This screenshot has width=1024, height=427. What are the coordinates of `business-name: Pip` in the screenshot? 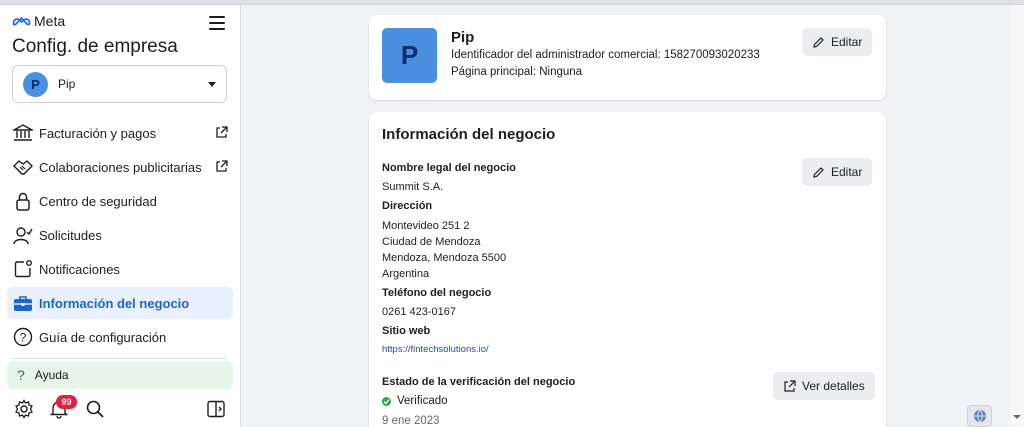 It's located at (463, 37).